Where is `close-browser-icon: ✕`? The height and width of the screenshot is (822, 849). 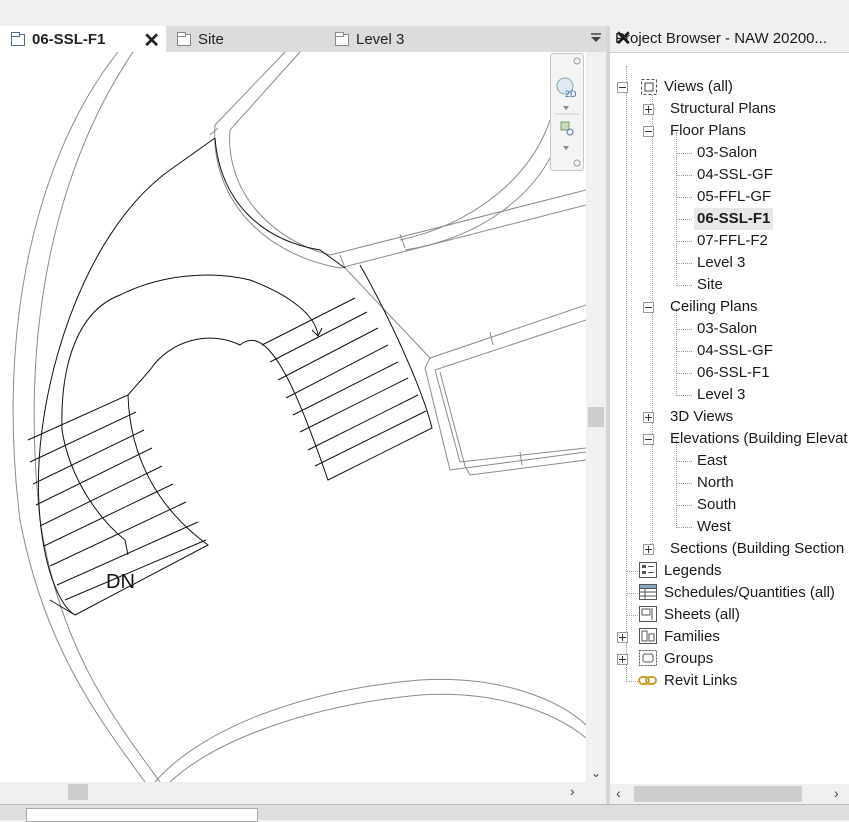
close-browser-icon: ✕ is located at coordinates (730, 38).